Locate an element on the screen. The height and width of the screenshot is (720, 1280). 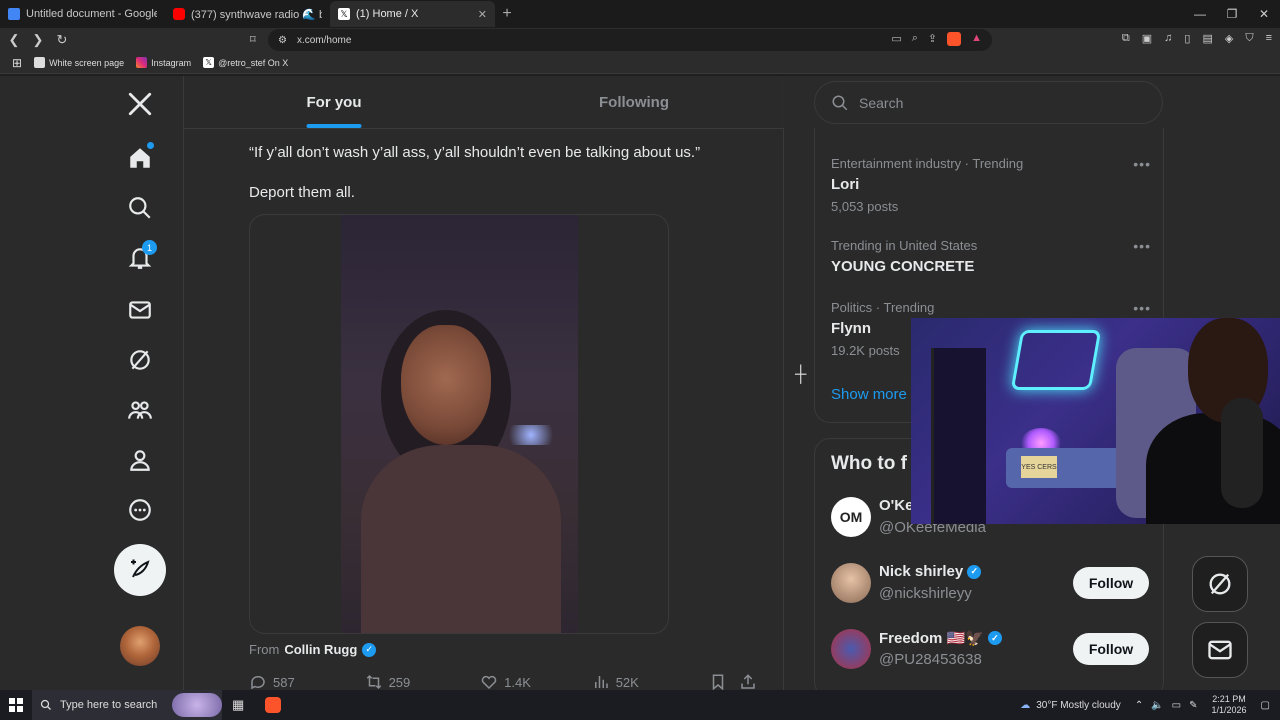
notification-badge: 1 is located at coordinates (149, 247).